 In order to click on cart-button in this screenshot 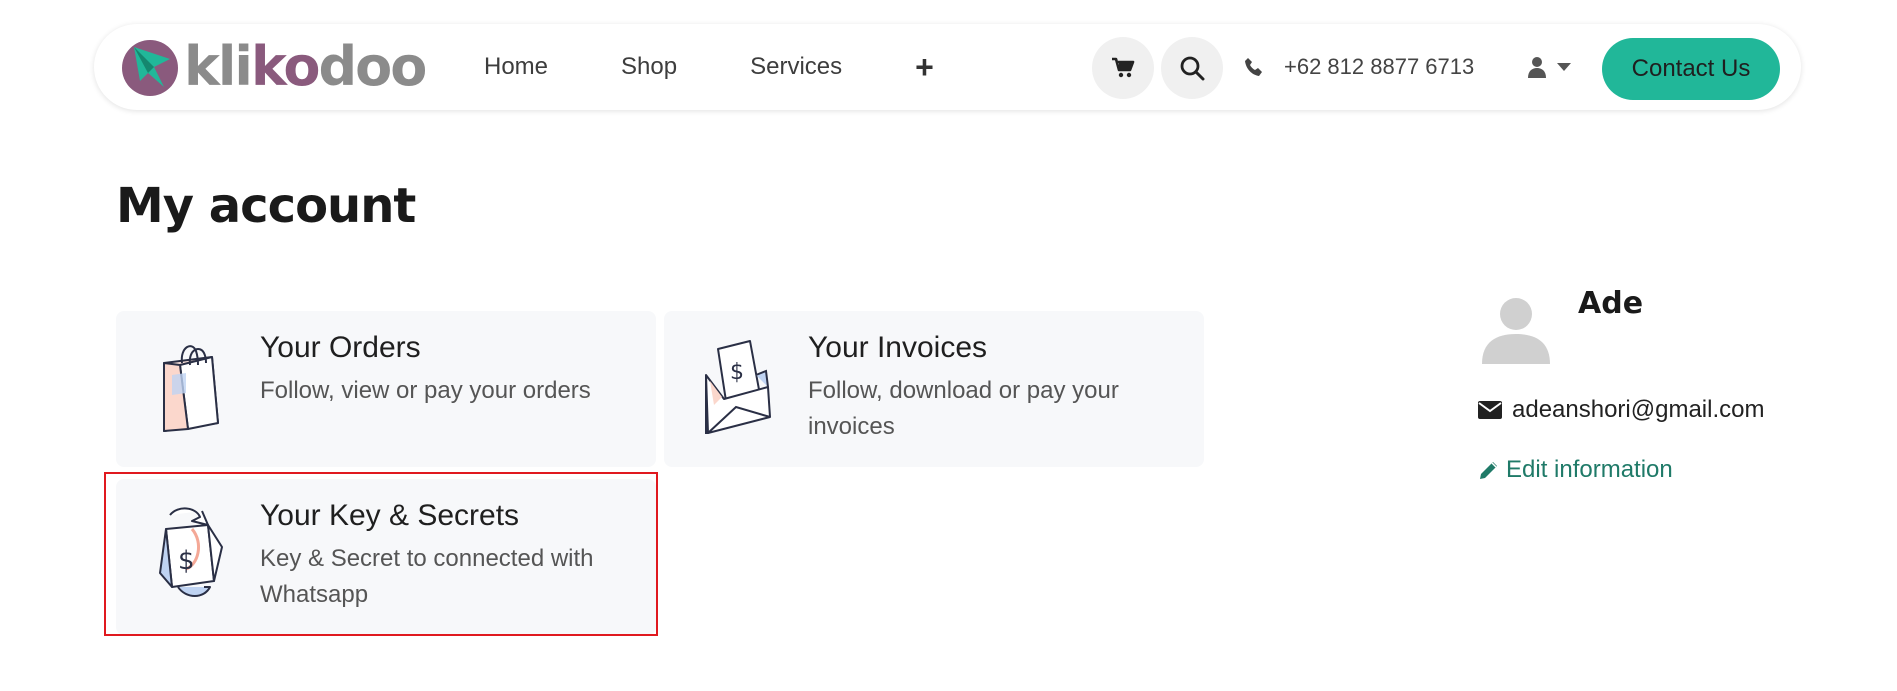, I will do `click(1123, 68)`.